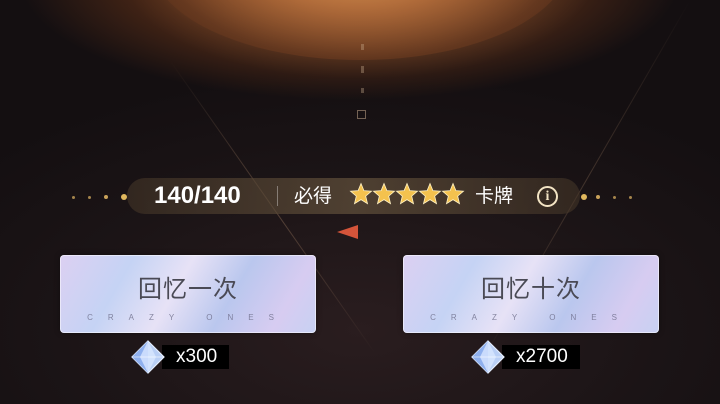  I want to click on decor-dots-right, so click(614, 197).